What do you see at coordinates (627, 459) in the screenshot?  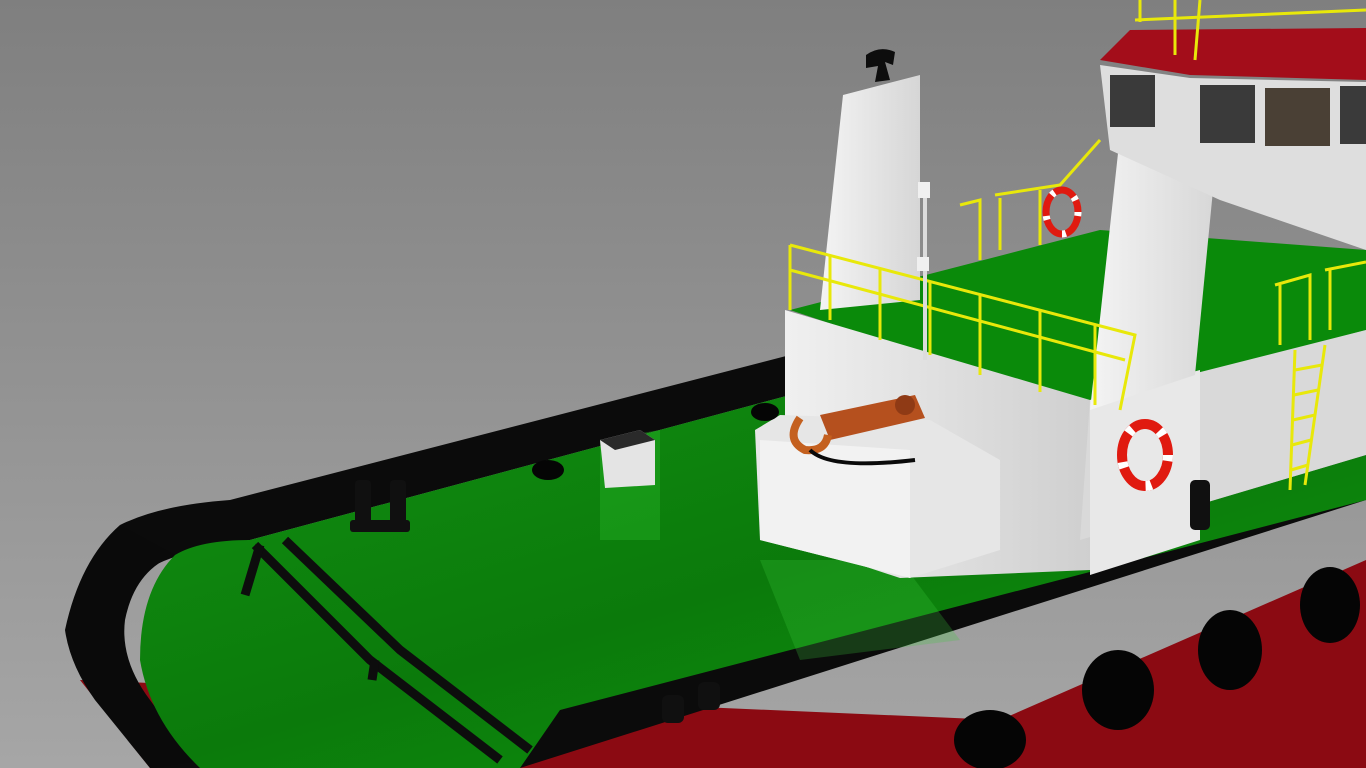 I see `deck-locker` at bounding box center [627, 459].